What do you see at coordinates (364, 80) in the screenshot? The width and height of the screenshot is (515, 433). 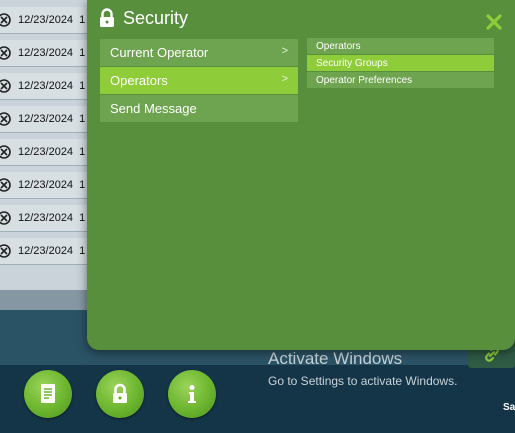 I see `submenu-item-label: Operator Preferences` at bounding box center [364, 80].